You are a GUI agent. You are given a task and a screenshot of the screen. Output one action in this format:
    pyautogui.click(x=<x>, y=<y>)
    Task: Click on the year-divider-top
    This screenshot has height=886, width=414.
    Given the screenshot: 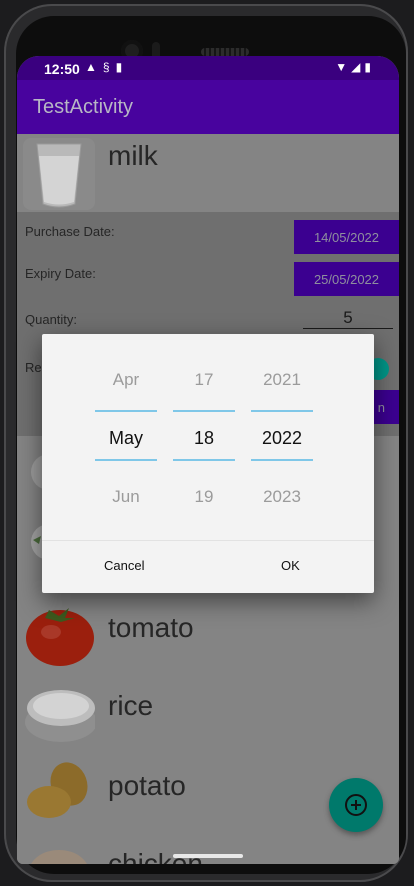 What is the action you would take?
    pyautogui.click(x=282, y=411)
    